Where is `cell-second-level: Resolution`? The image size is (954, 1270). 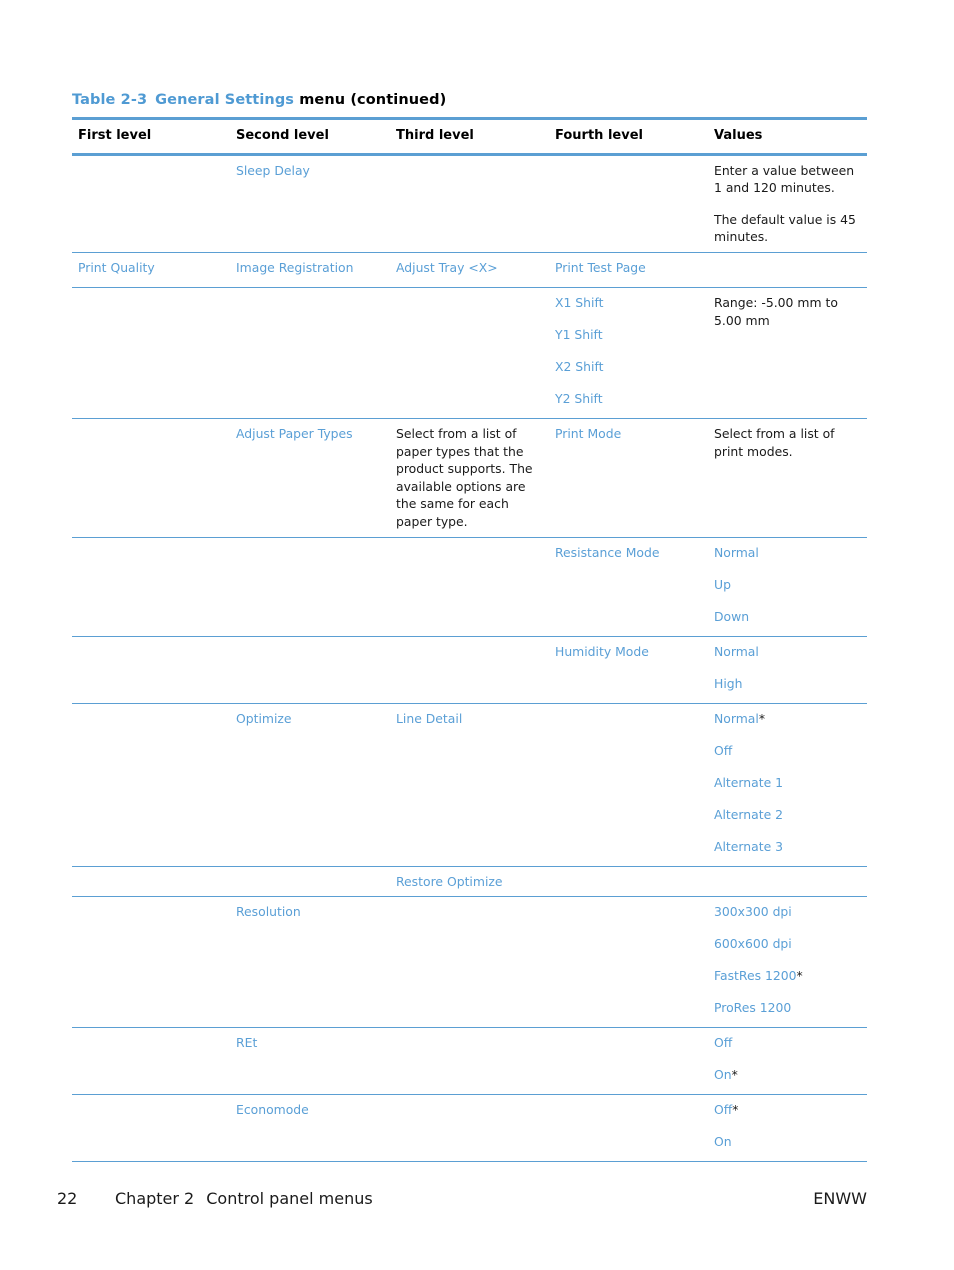
cell-second-level: Resolution is located at coordinates (310, 962).